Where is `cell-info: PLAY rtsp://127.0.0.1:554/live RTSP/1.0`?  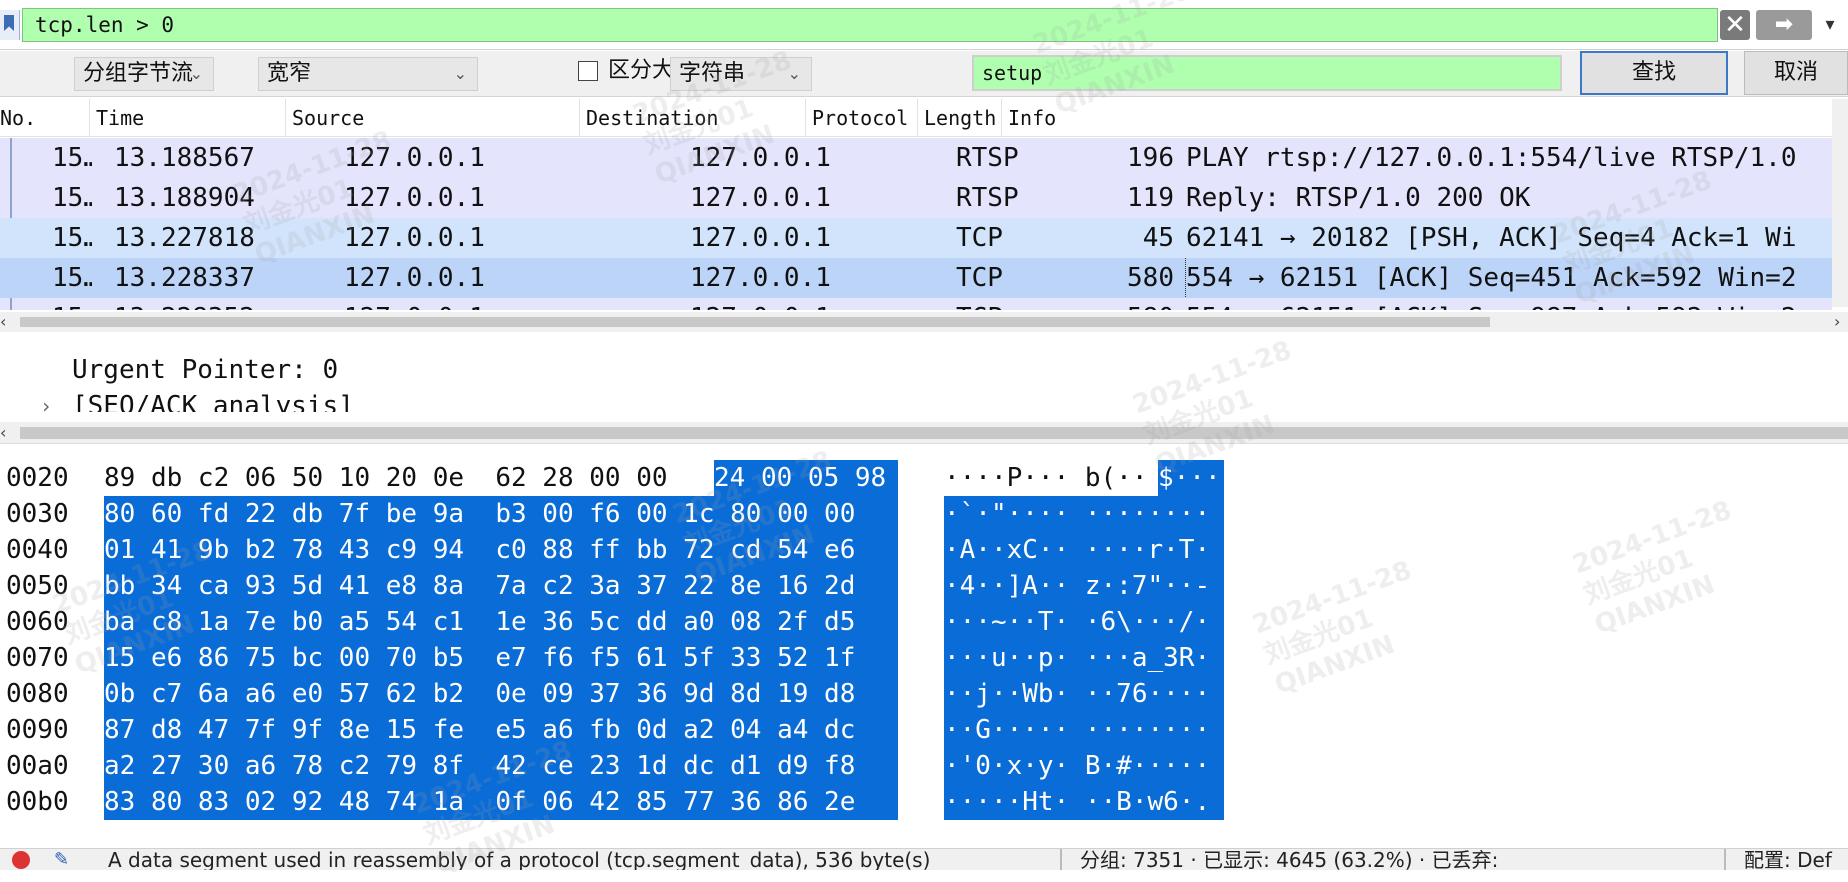 cell-info: PLAY rtsp://127.0.0.1:554/live RTSP/1.0 is located at coordinates (1491, 158).